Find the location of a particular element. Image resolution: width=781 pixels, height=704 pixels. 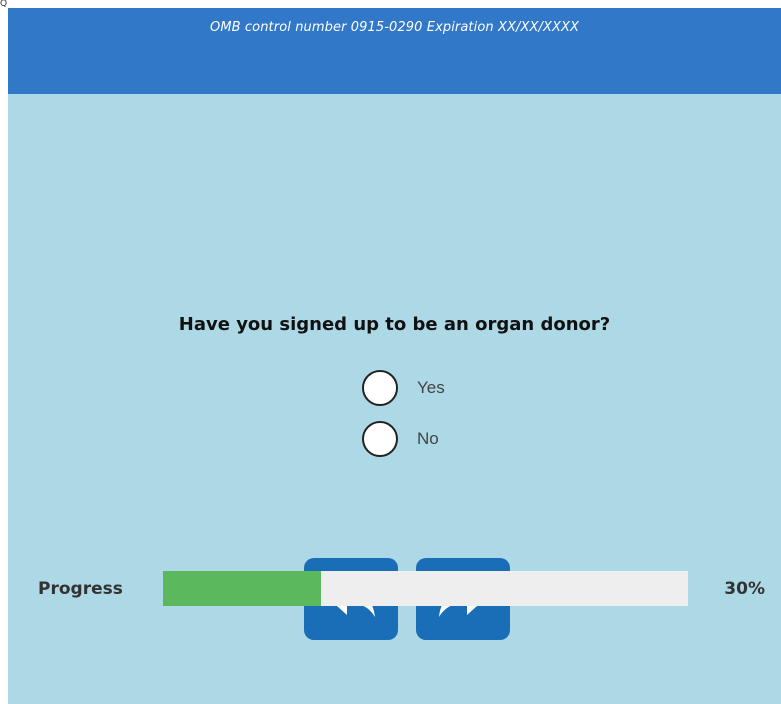

progress-fill is located at coordinates (242, 588).